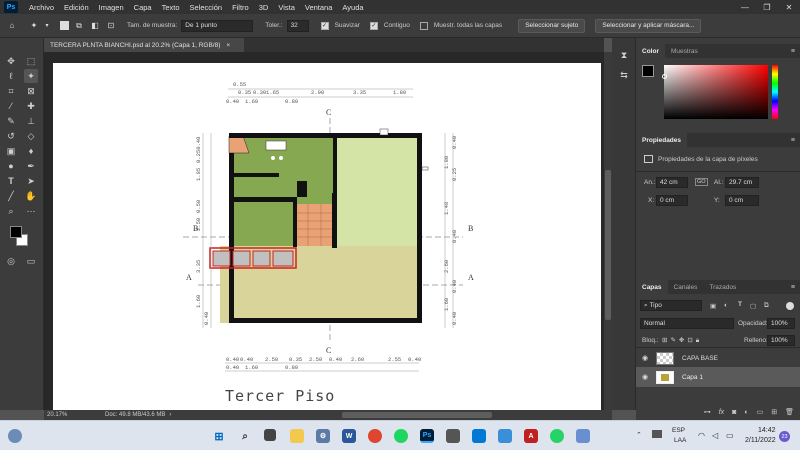 Image resolution: width=800 pixels, height=450 pixels. What do you see at coordinates (15, 436) in the screenshot?
I see `weather-icon` at bounding box center [15, 436].